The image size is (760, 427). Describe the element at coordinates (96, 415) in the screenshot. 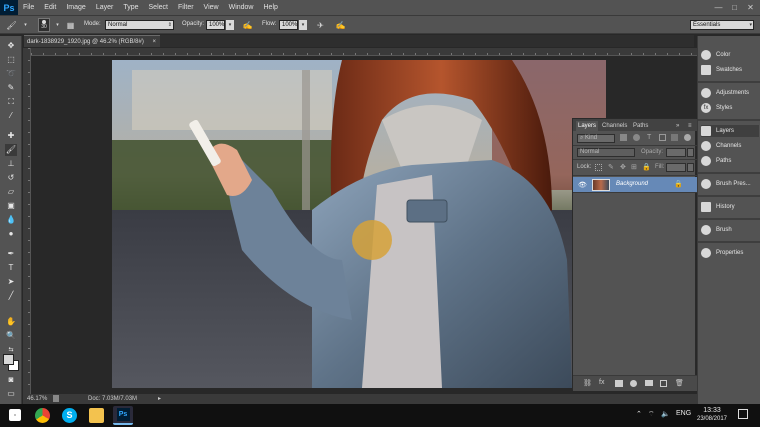

I see `file-explorer-icon` at that location.